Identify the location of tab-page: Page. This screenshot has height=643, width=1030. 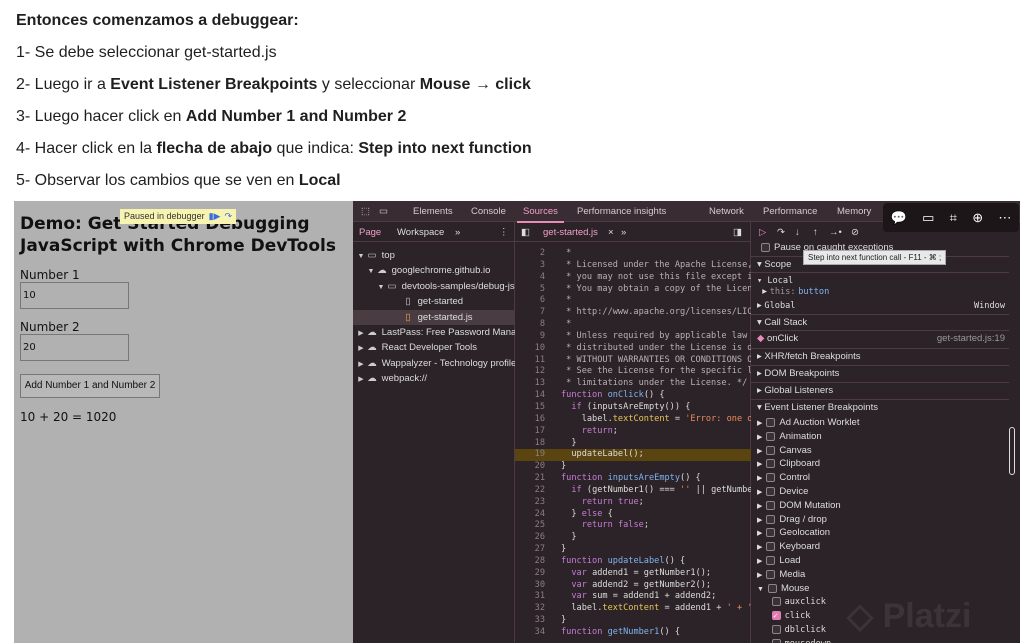
(370, 232).